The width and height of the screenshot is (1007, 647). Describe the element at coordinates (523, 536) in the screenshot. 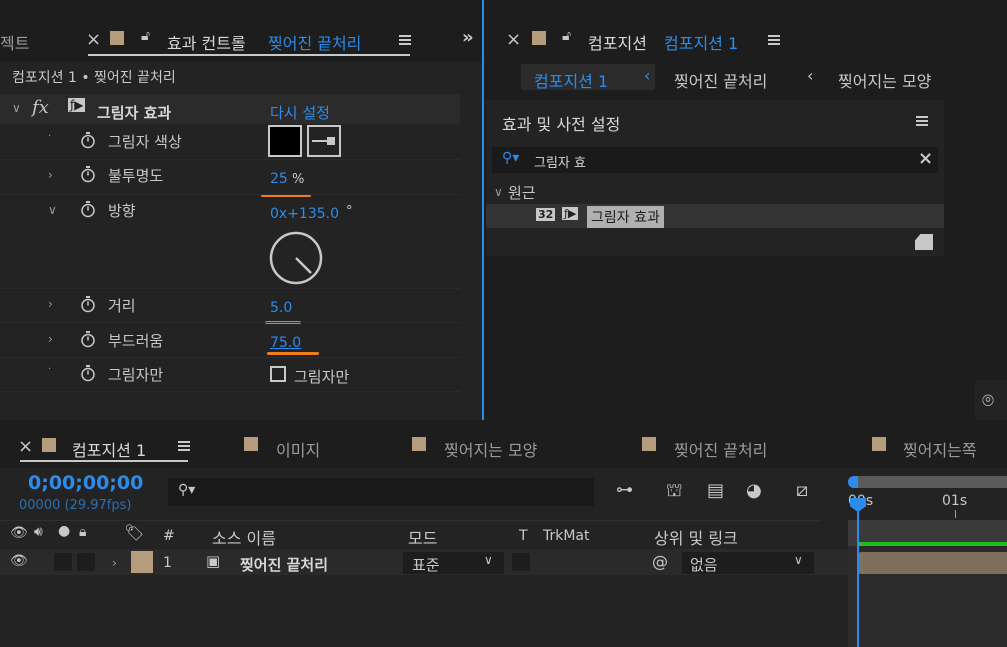

I see `column-t: T` at that location.